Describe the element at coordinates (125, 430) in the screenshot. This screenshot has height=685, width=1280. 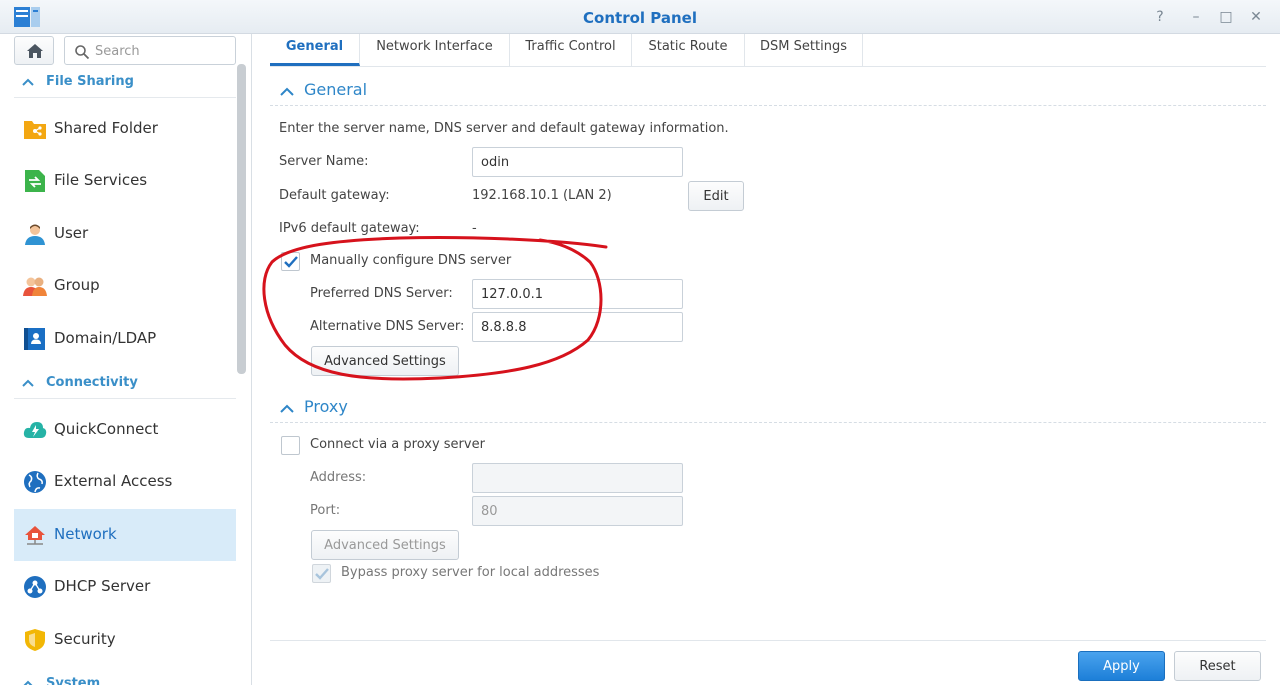
I see `sidebar-item-quickconnect: QuickConnect` at that location.